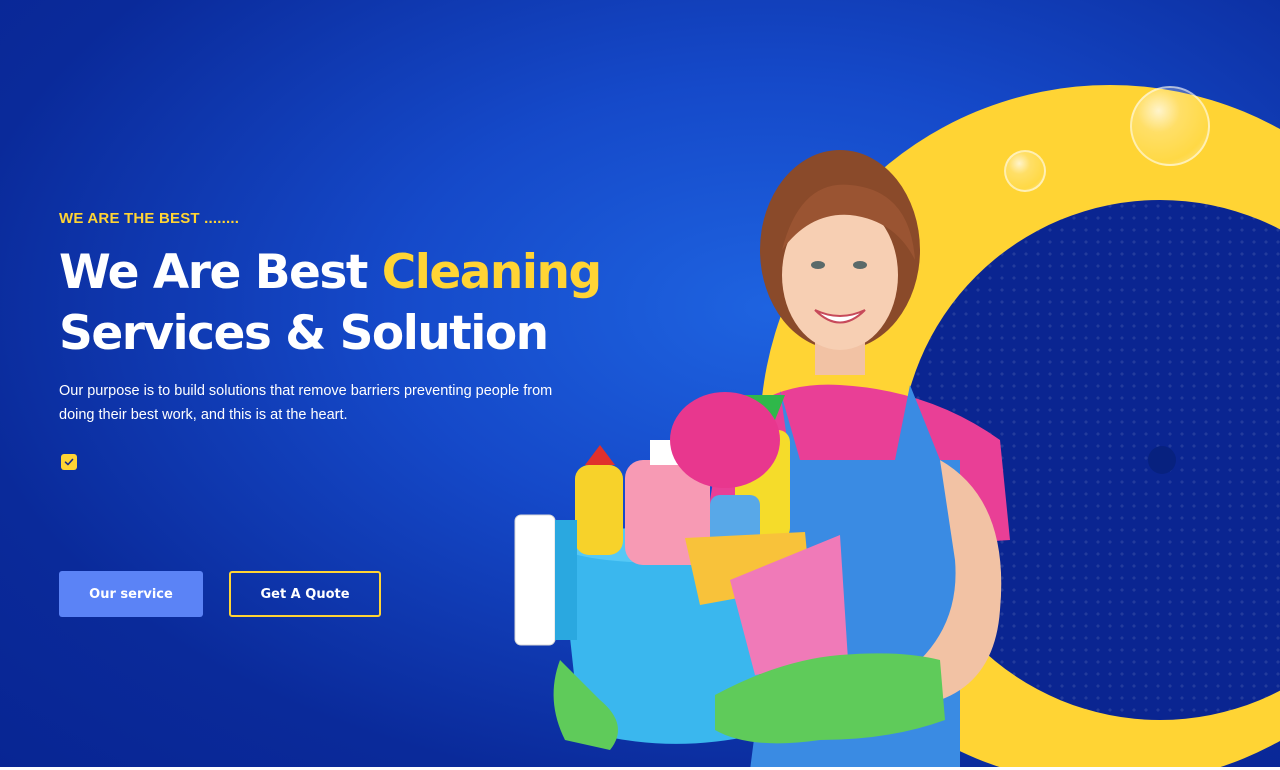 This screenshot has height=770, width=1280. I want to click on get-a-quote-button: Get A Quote, so click(305, 594).